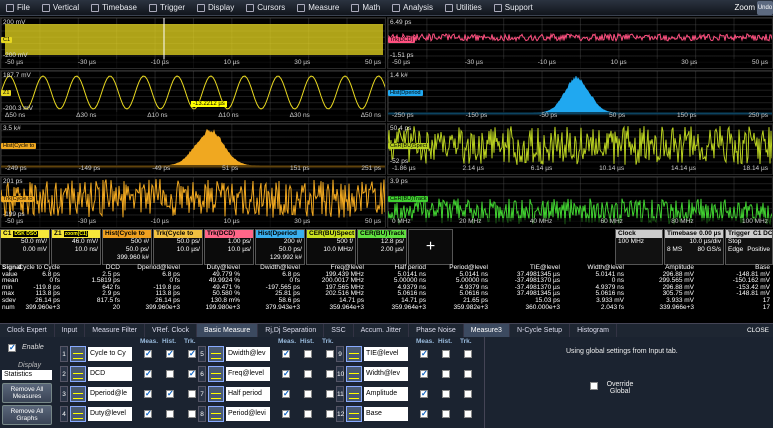 This screenshot has height=428, width=773. I want to click on tab-measure3: Measure3, so click(486, 331).